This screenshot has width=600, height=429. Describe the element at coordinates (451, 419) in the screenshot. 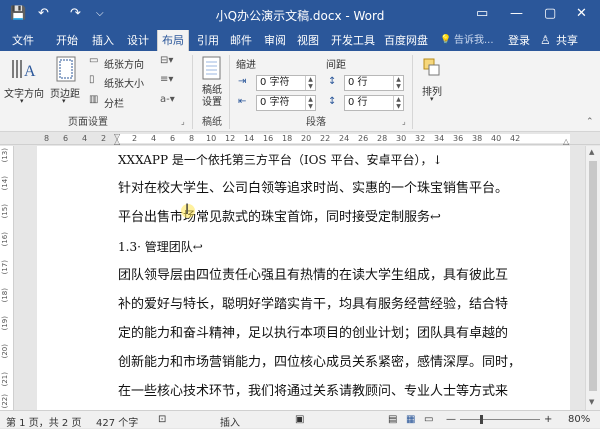

I see `zoom-out-button: —` at that location.